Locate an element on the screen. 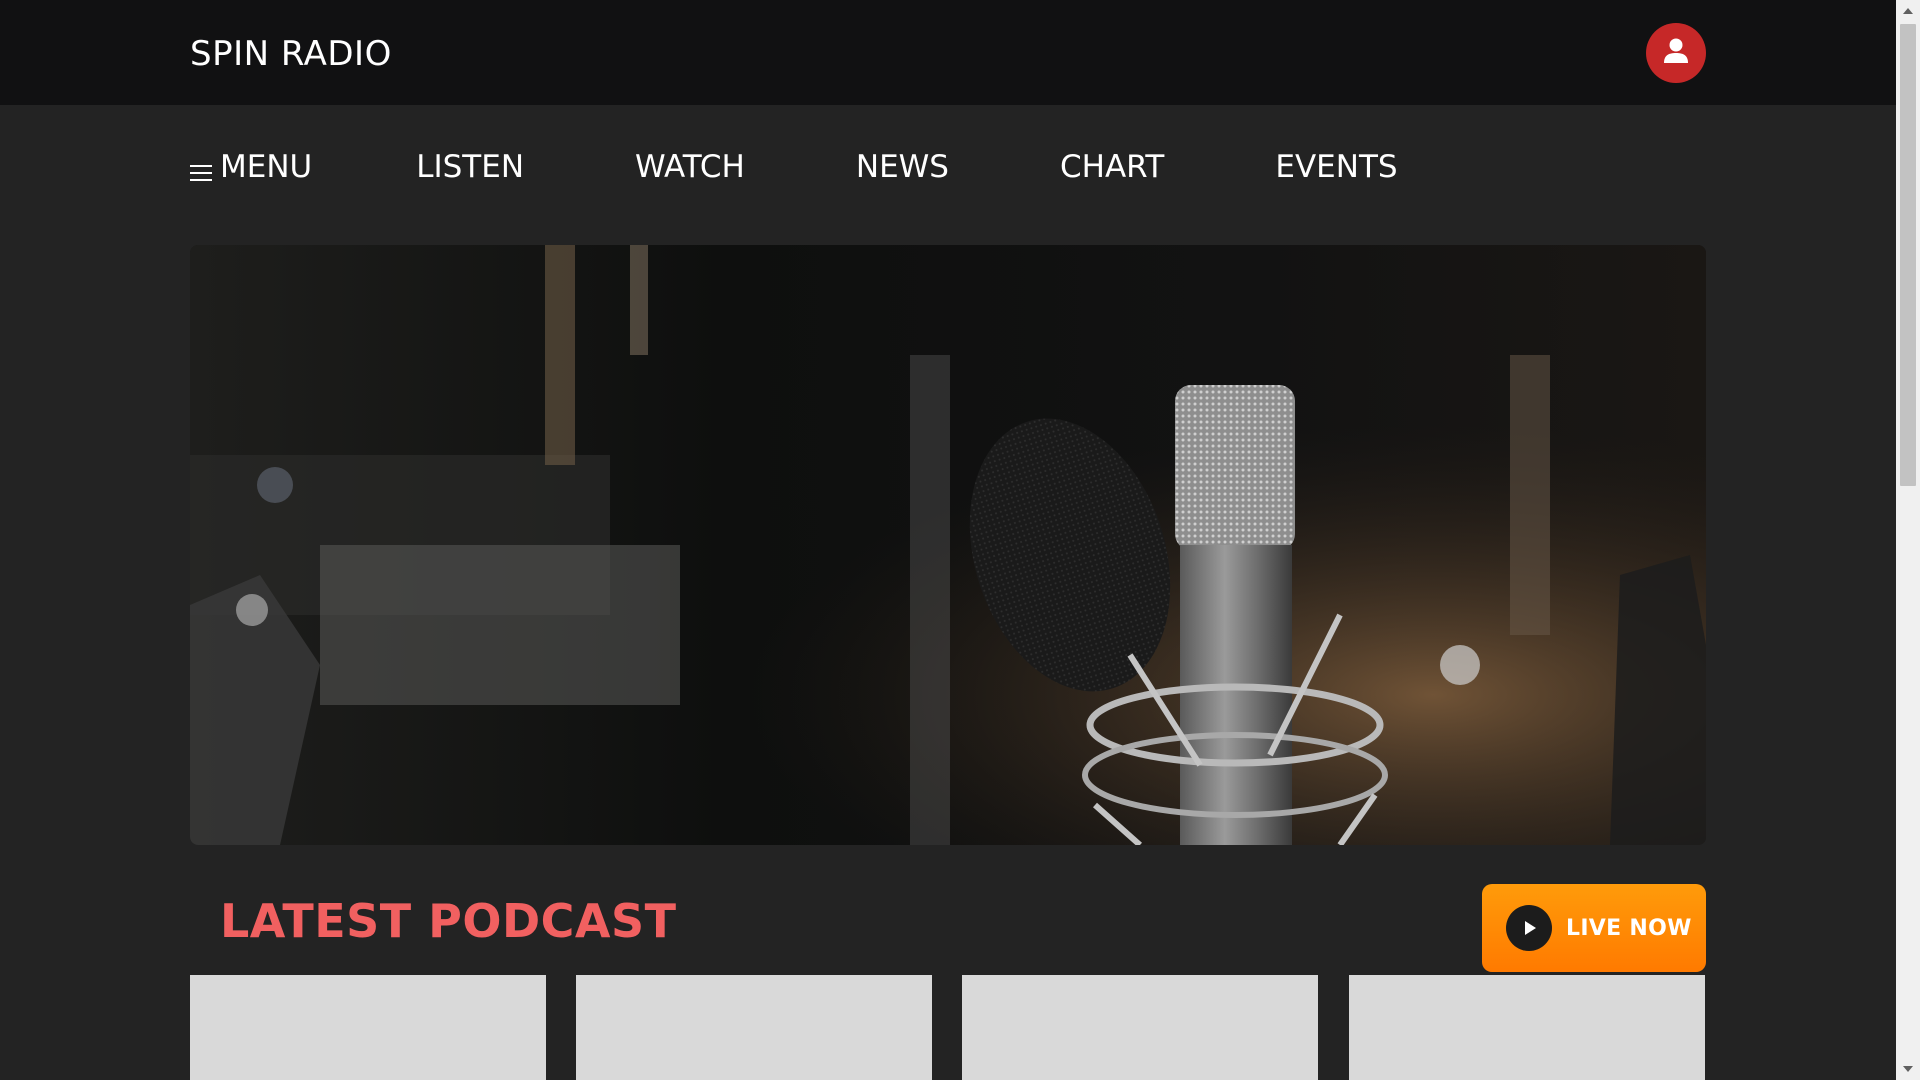  live-now-button: LIVE NOW is located at coordinates (1594, 928).